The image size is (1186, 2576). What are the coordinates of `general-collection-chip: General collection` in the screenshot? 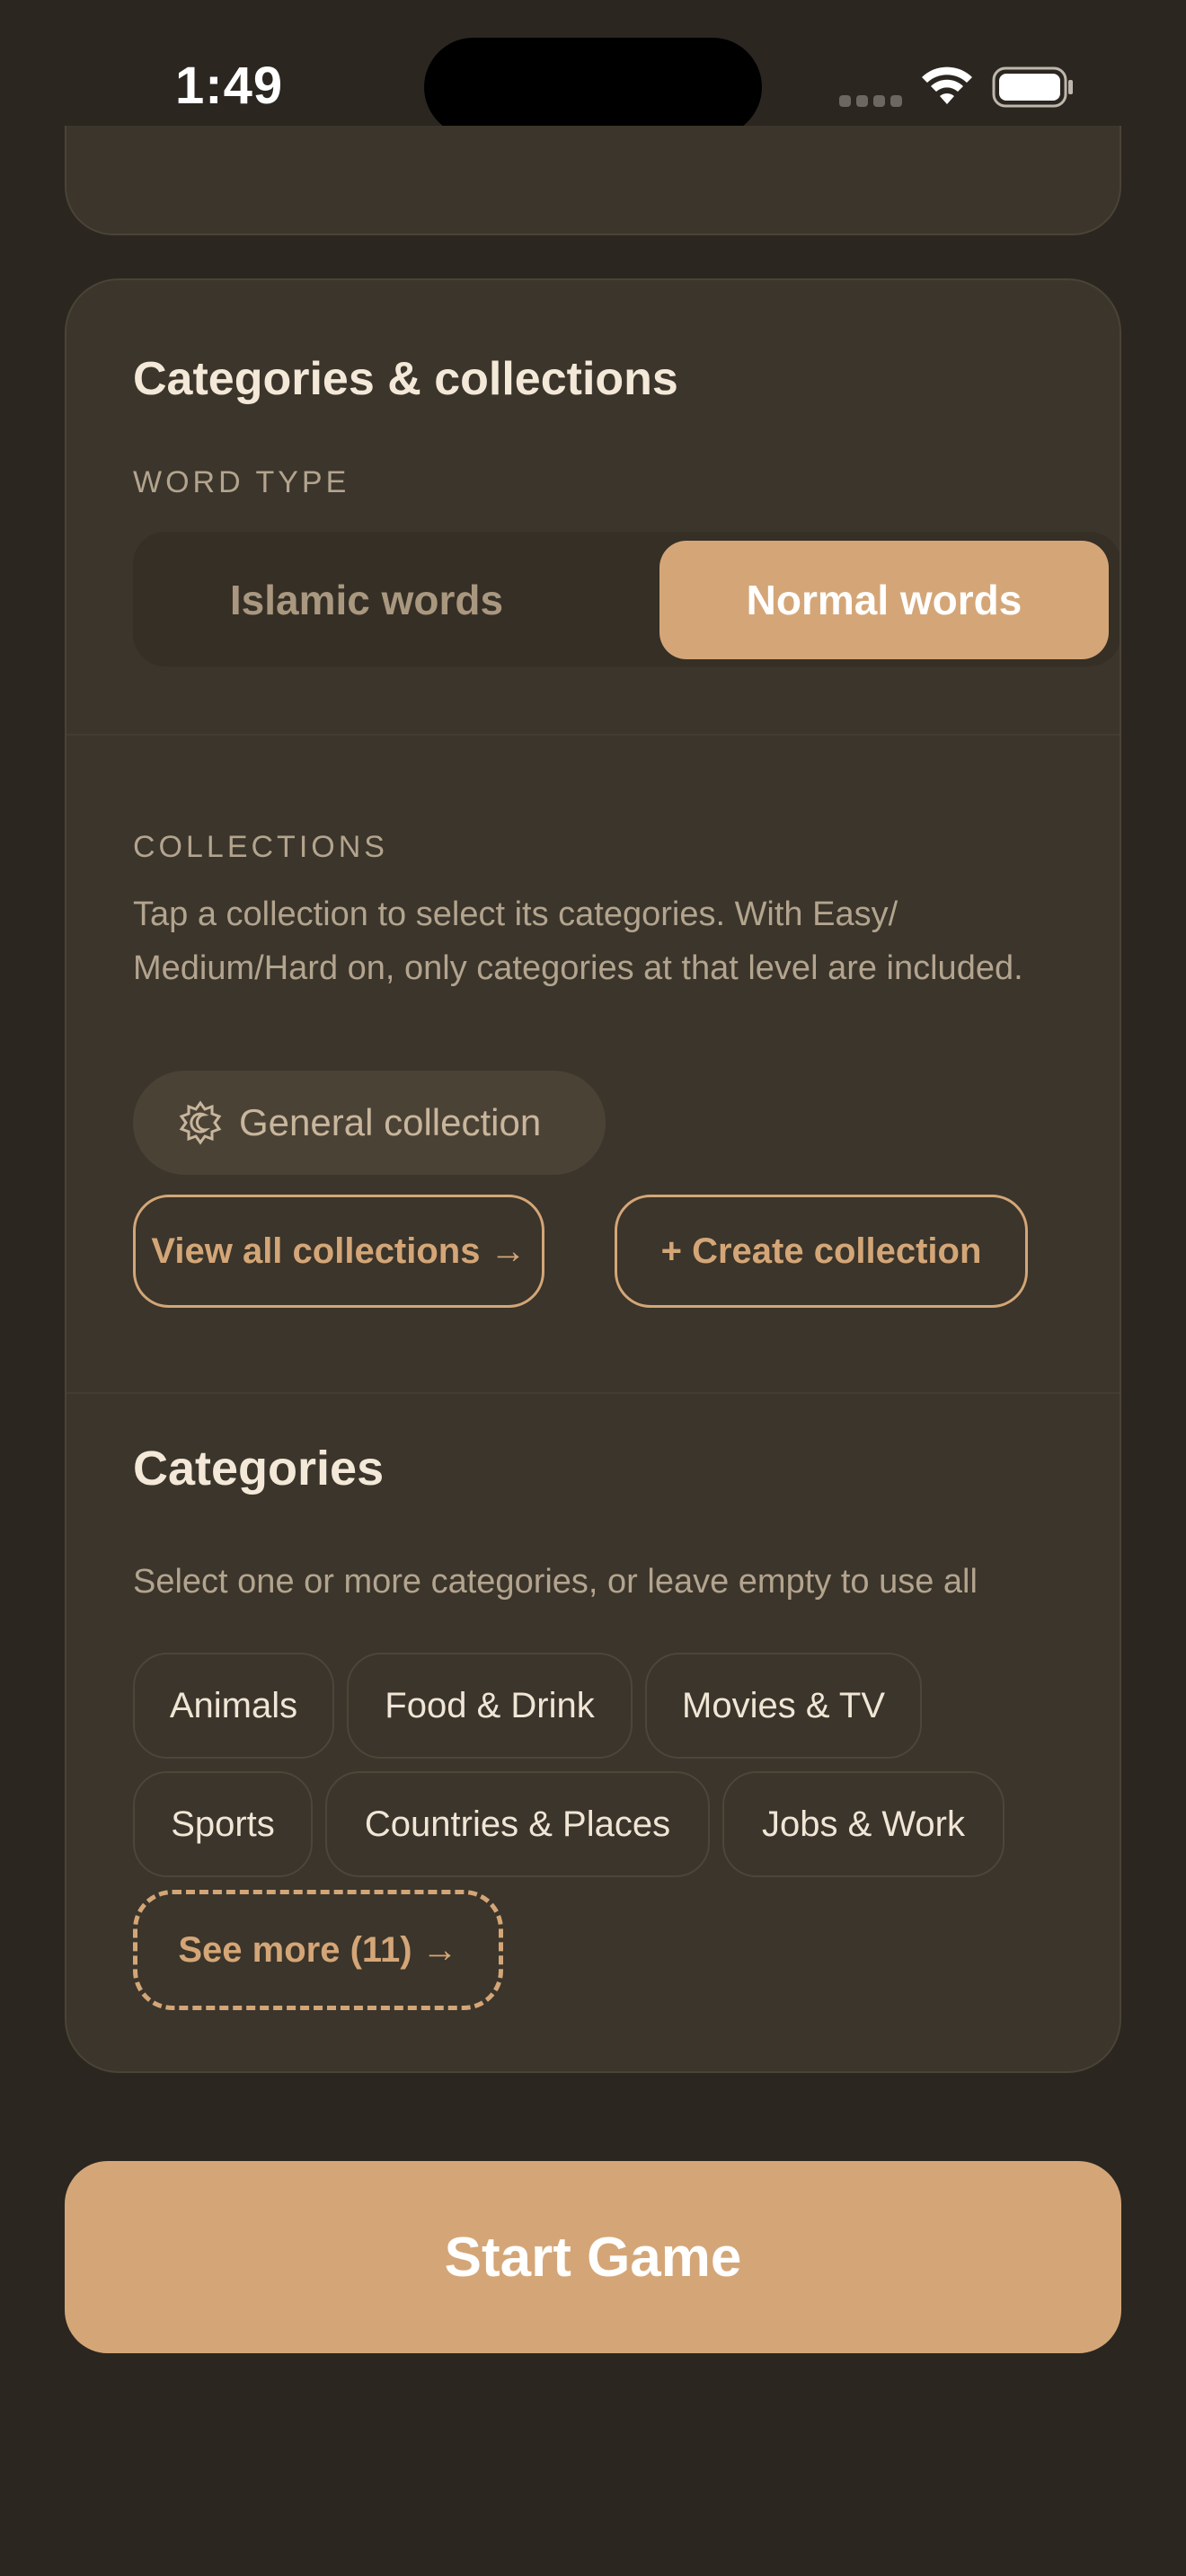 It's located at (369, 1123).